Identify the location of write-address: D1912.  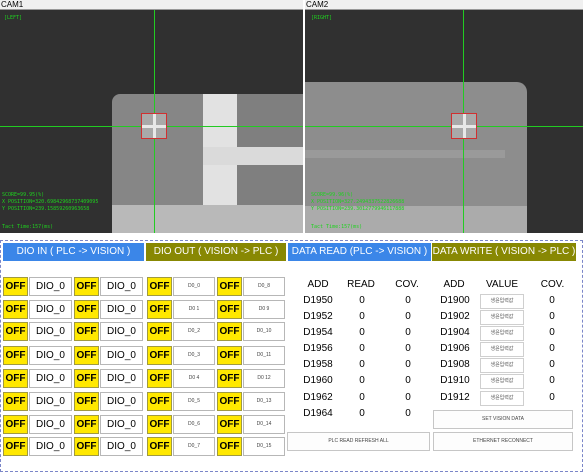
(455, 398).